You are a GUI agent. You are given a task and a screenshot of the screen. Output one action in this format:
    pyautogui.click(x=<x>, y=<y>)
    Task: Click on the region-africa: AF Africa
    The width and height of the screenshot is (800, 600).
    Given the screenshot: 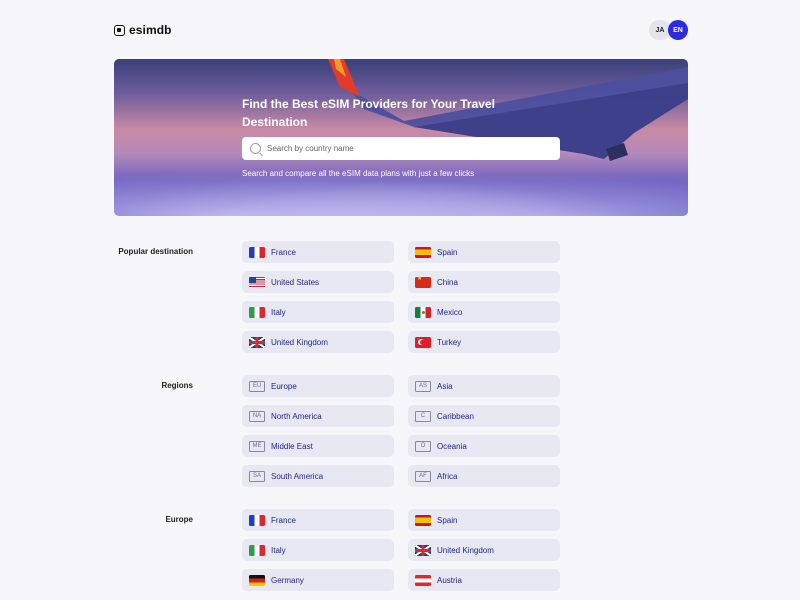 What is the action you would take?
    pyautogui.click(x=484, y=476)
    